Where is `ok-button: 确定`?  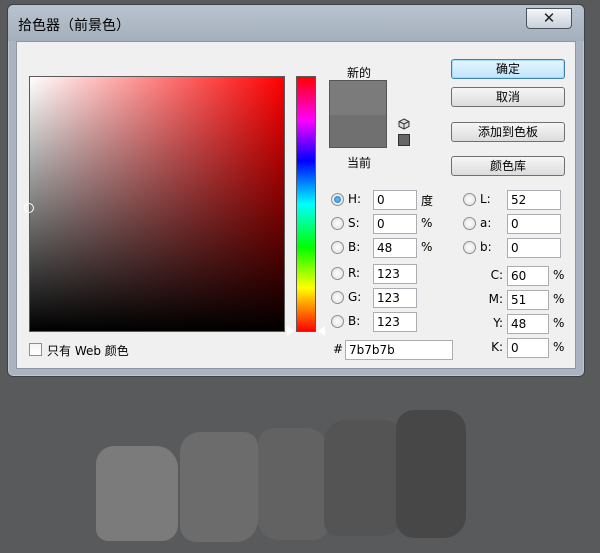
ok-button: 确定 is located at coordinates (508, 69).